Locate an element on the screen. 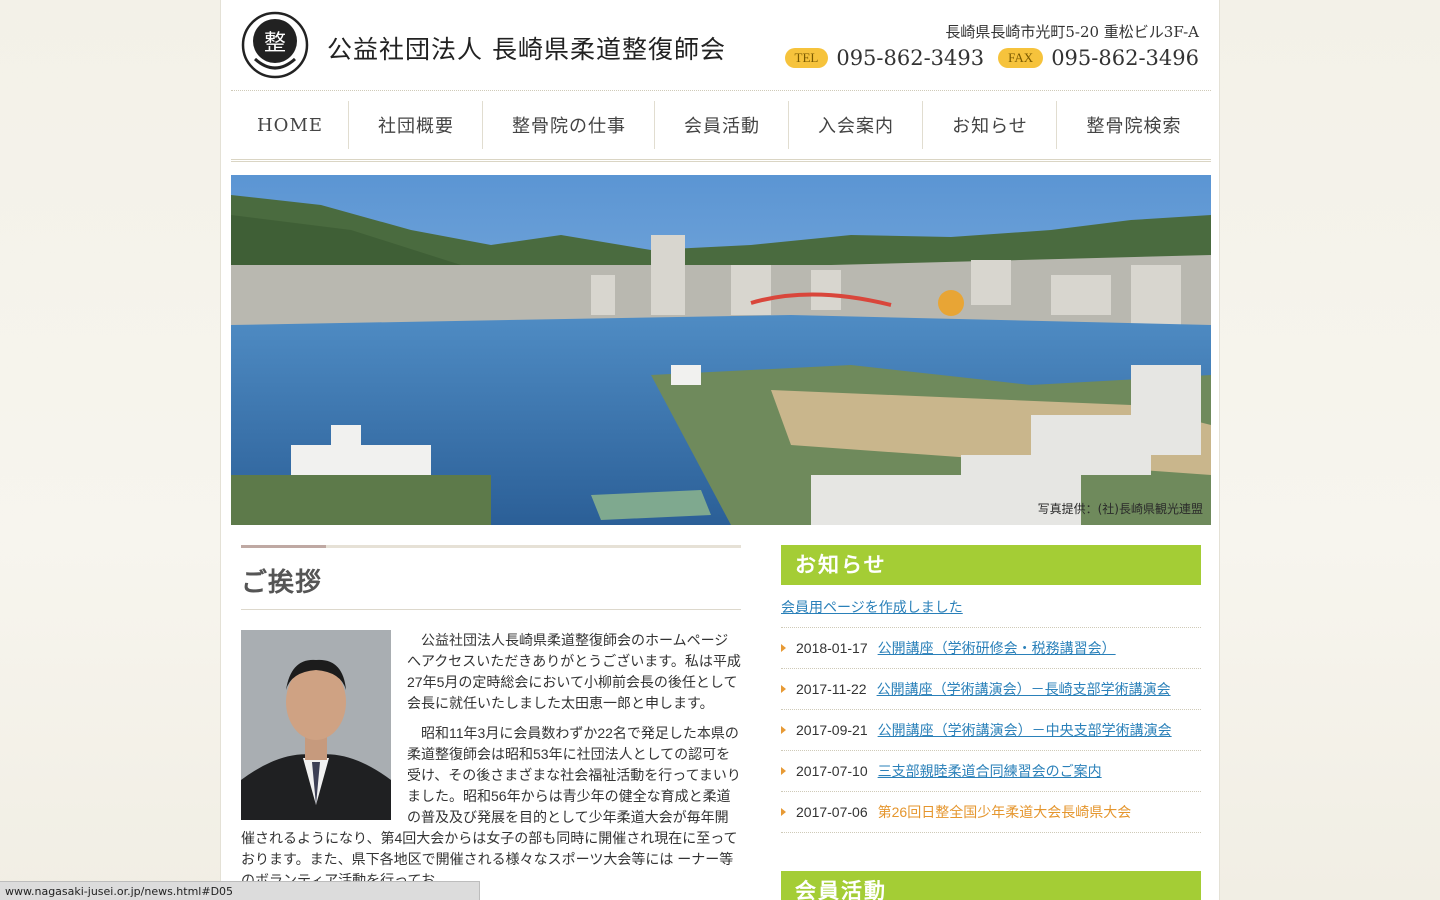 Image resolution: width=1440 pixels, height=900 pixels. logo-emblem: 整 is located at coordinates (275, 45).